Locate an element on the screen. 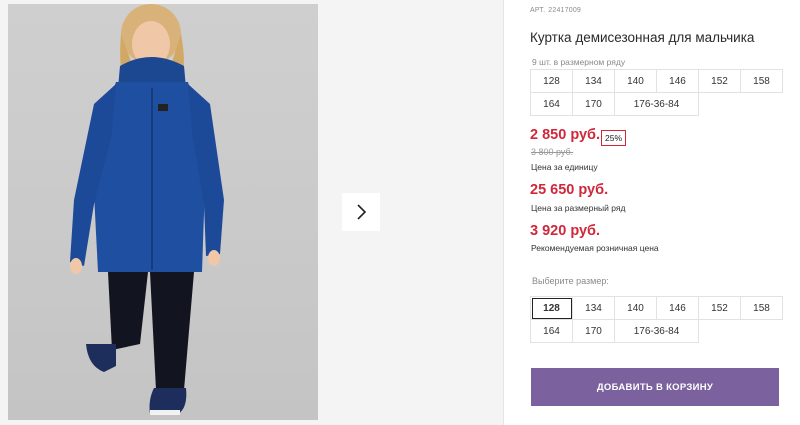 The image size is (800, 425). product-sku: АРТ. 22417009 is located at coordinates (555, 10).